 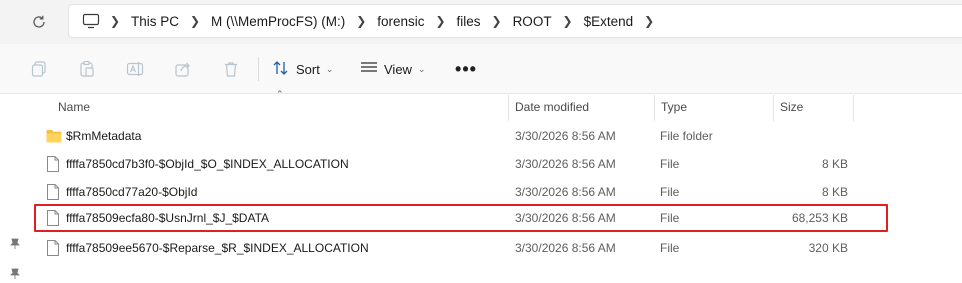 I want to click on computer-icon, so click(x=91, y=21).